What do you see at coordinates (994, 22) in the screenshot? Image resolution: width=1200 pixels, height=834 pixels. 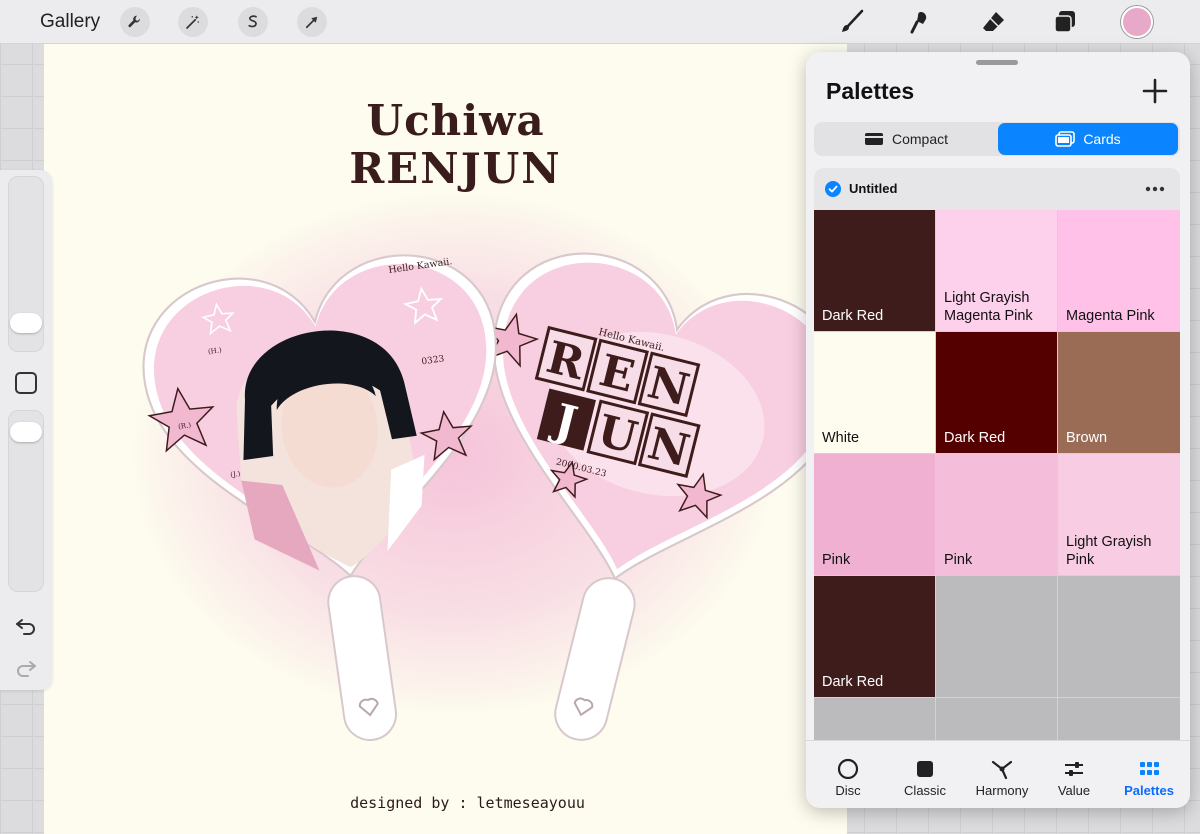 I see `eraser-icon` at bounding box center [994, 22].